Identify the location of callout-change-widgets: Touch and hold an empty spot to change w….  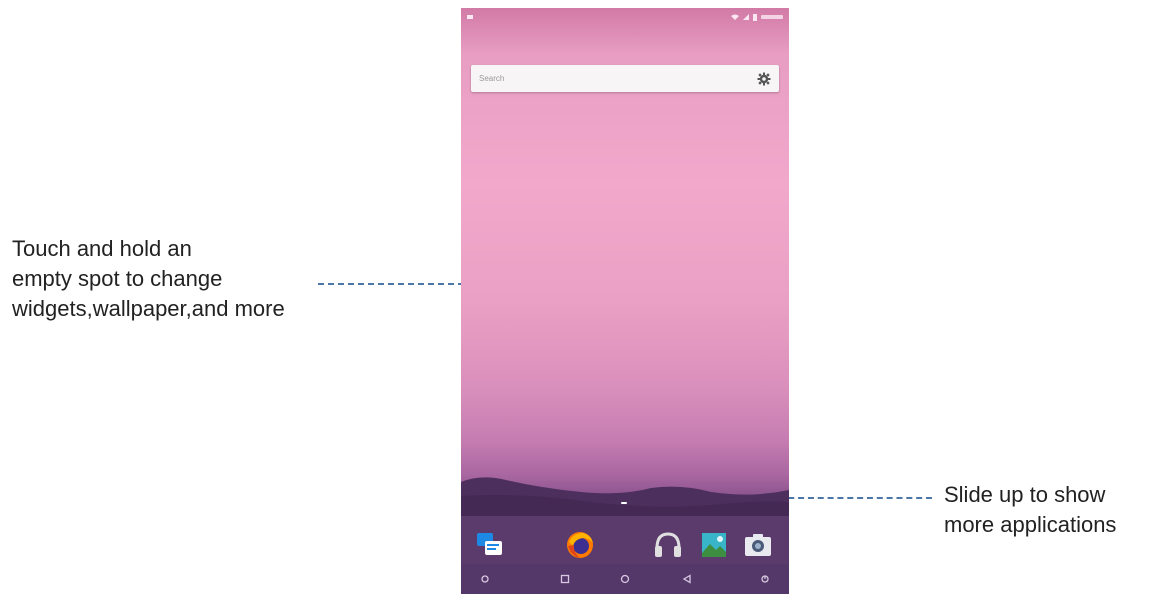
(172, 279).